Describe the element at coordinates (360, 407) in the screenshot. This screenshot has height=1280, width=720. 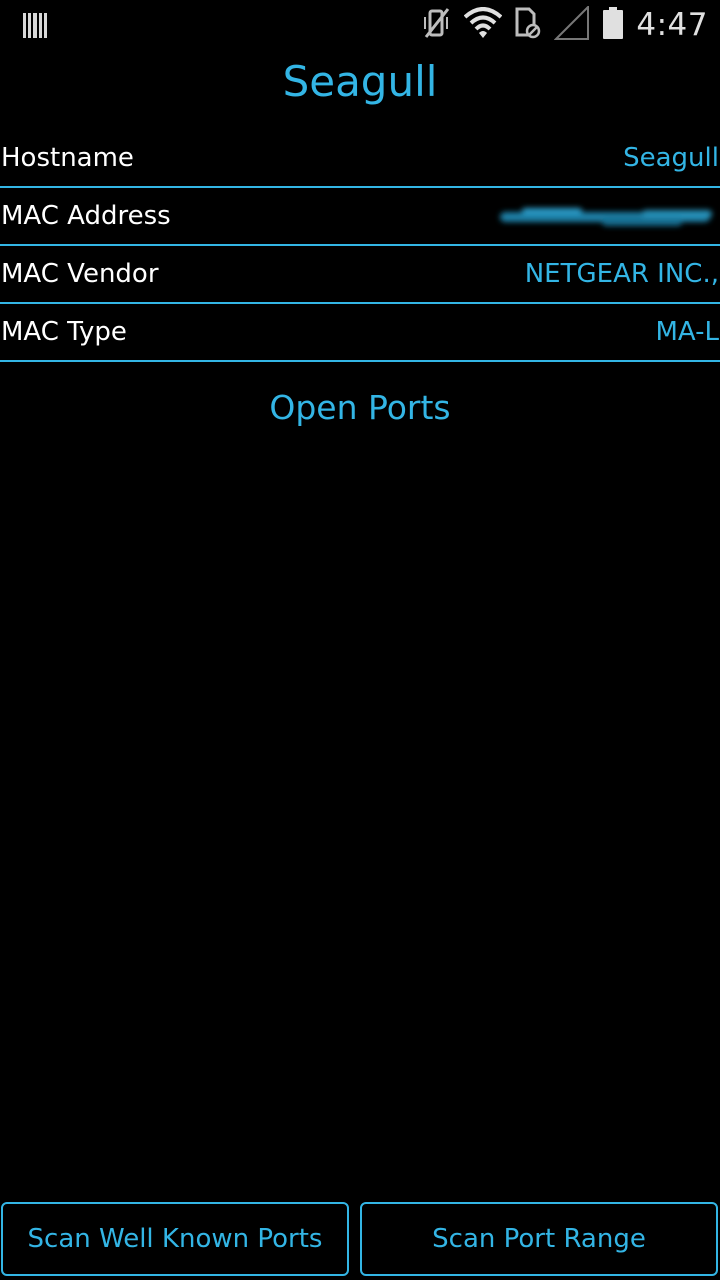
I see `open-ports-title: Open Ports` at that location.